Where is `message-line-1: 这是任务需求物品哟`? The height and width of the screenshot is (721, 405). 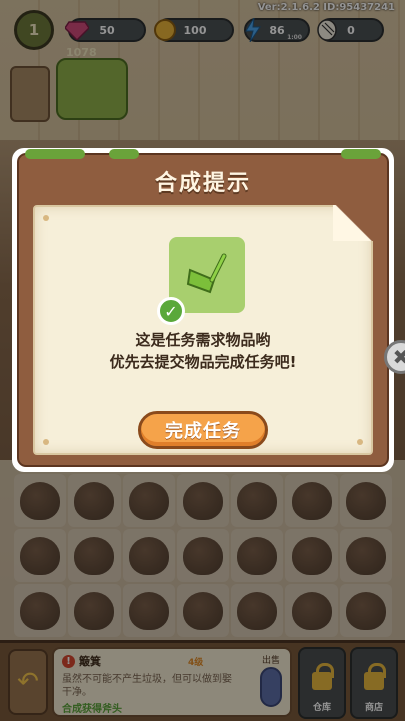
message-line-1: 这是任务需求物品哟 is located at coordinates (203, 340).